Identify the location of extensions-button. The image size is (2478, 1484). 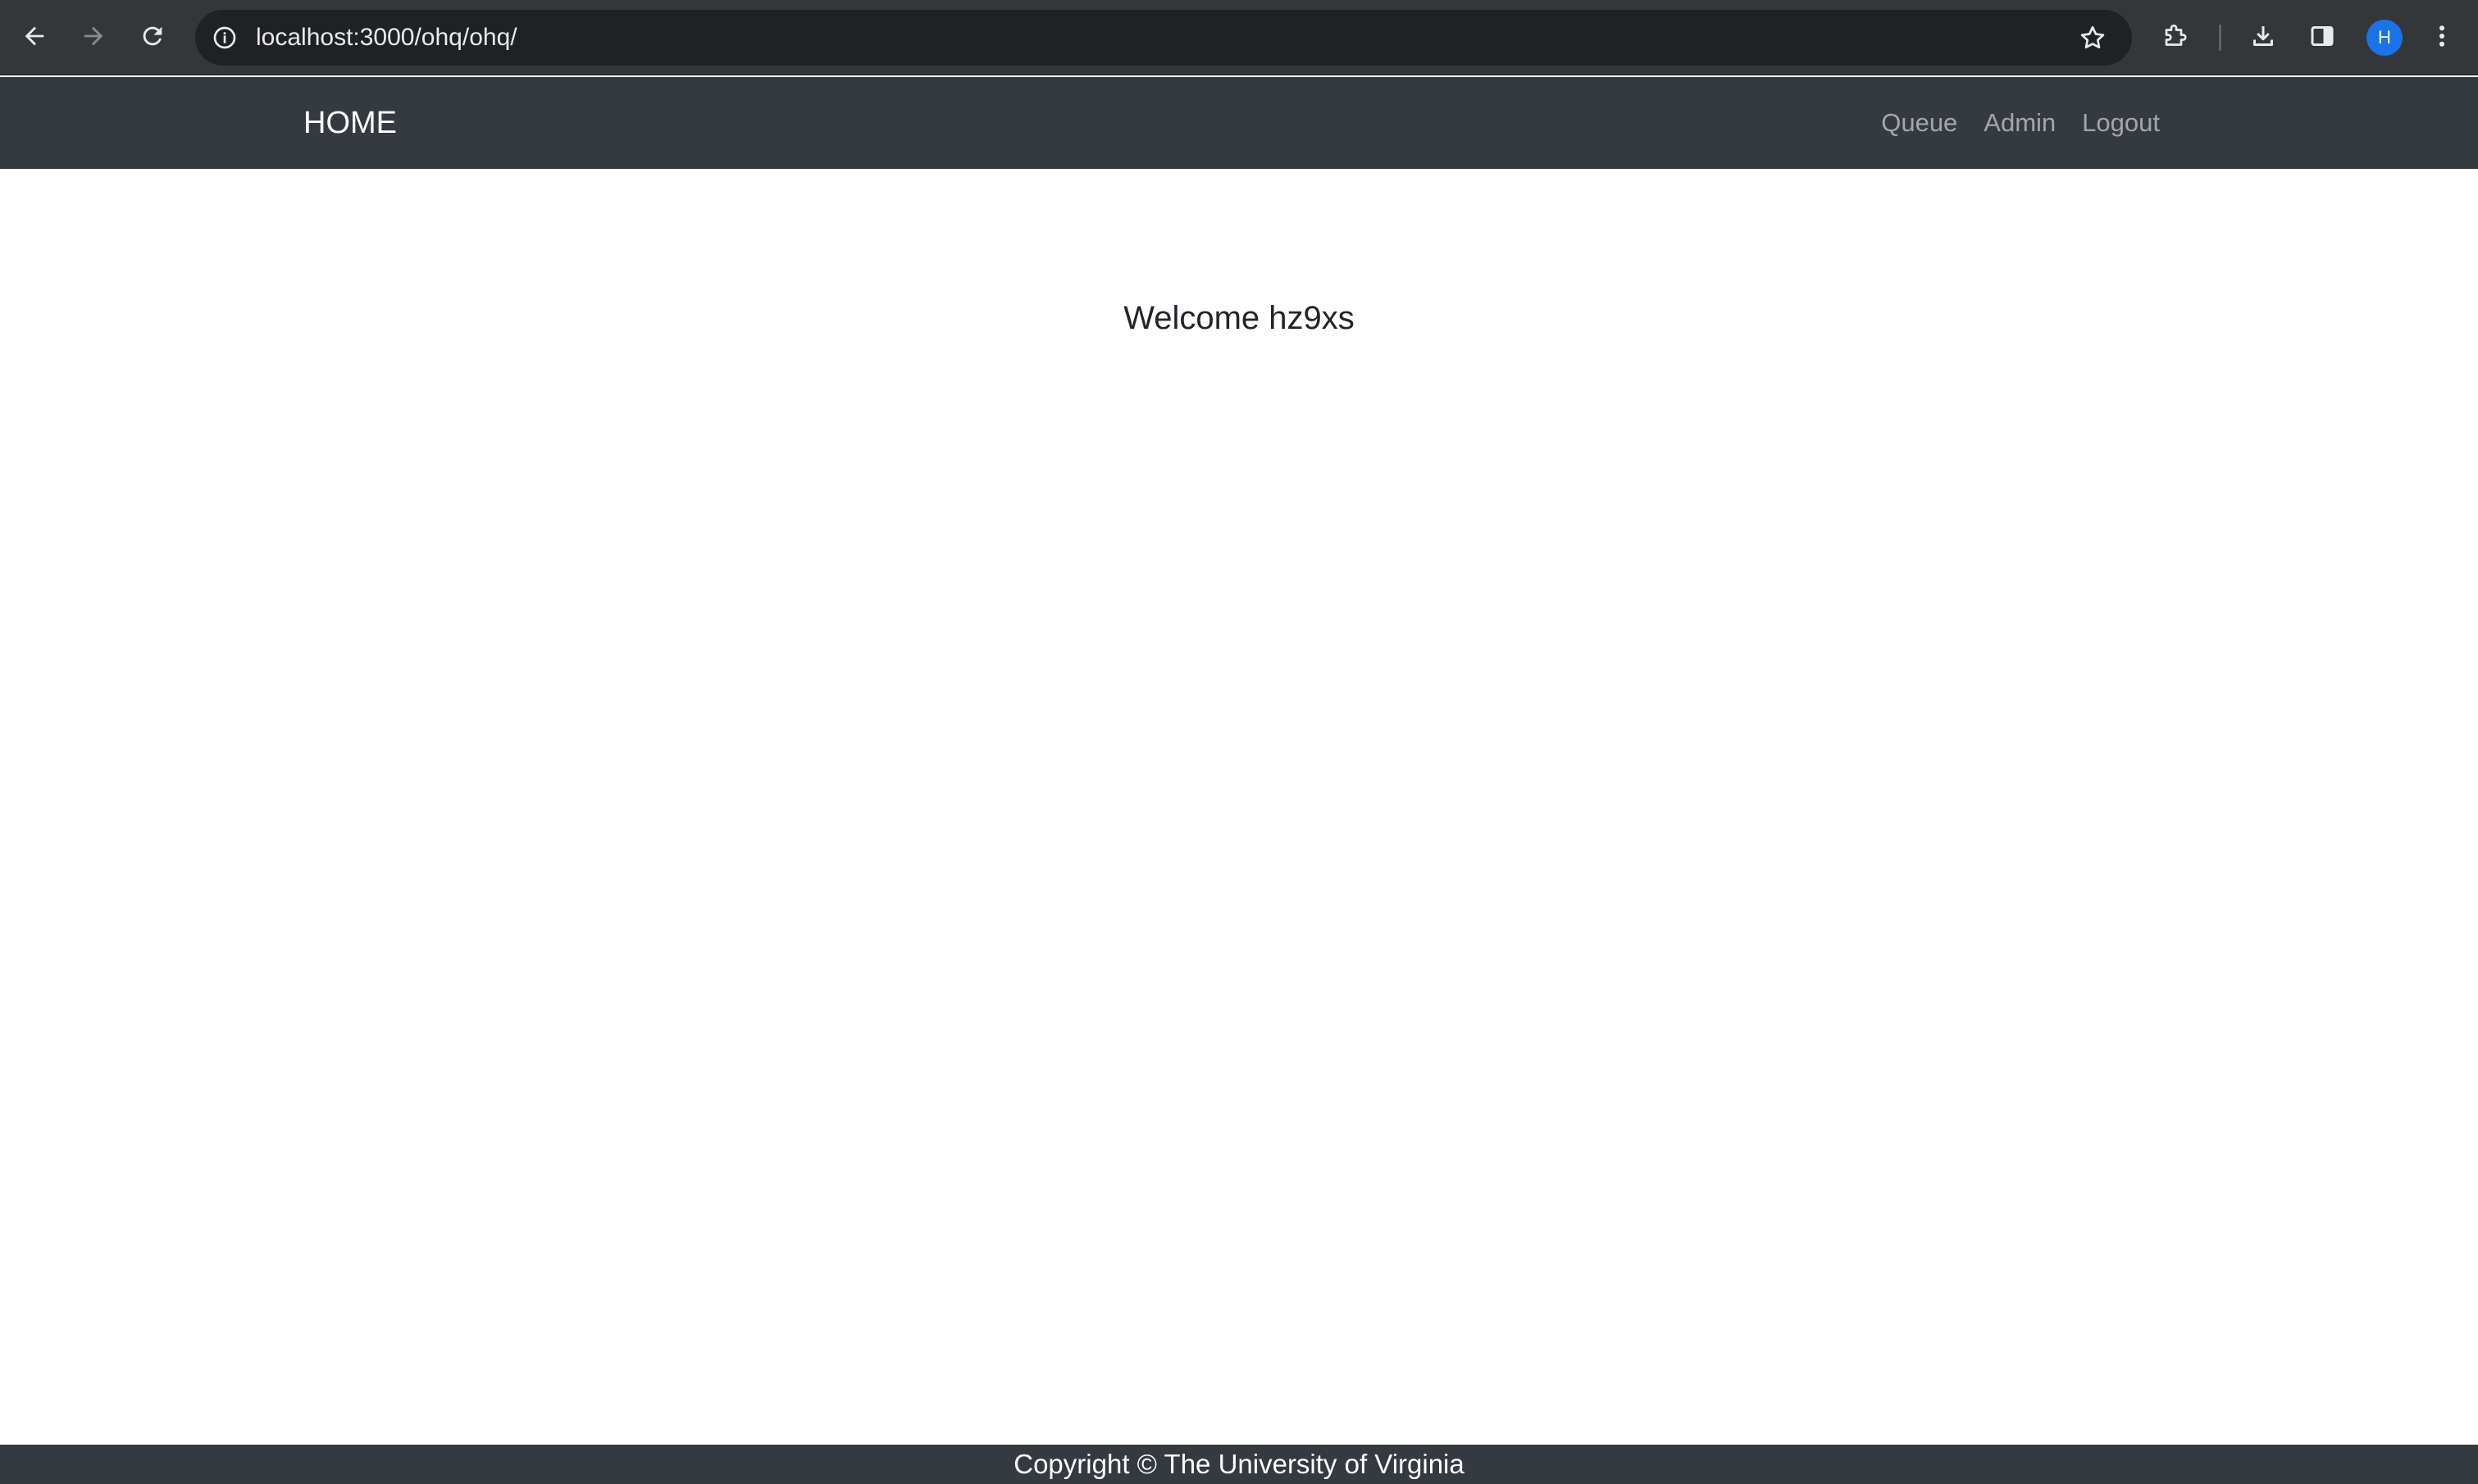
(2176, 37).